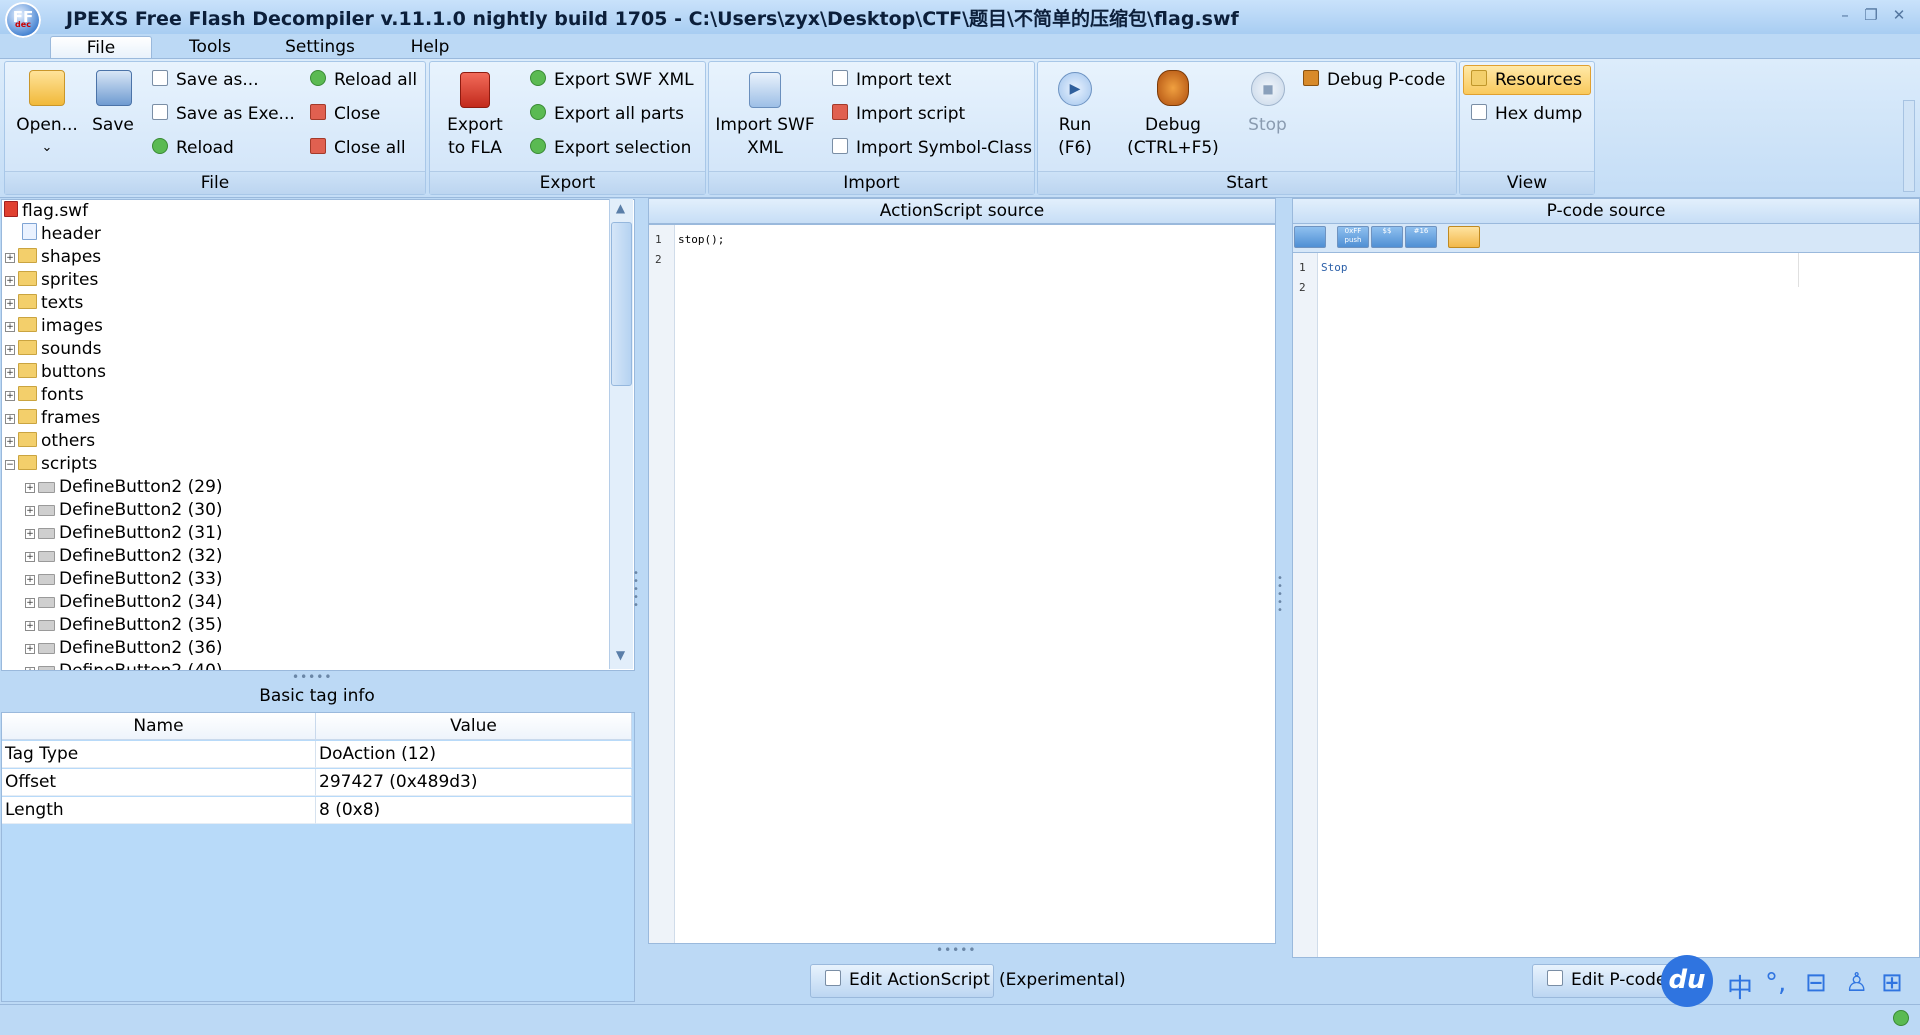 This screenshot has height=1035, width=1920. What do you see at coordinates (475, 115) in the screenshot?
I see `export-fla-button: Export to FLA` at bounding box center [475, 115].